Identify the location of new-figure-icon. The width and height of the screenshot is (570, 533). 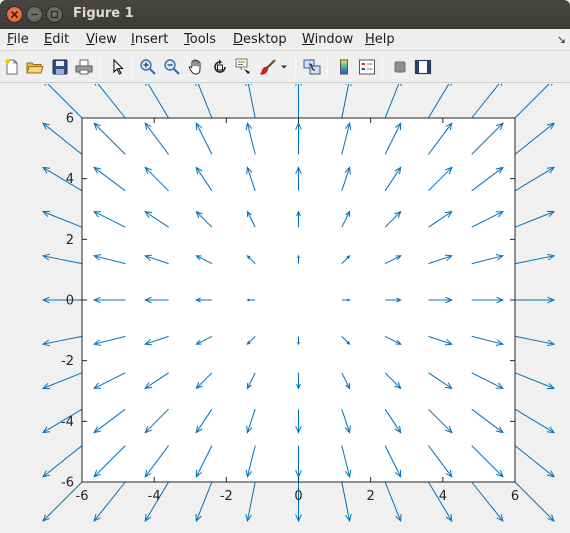
(11, 67).